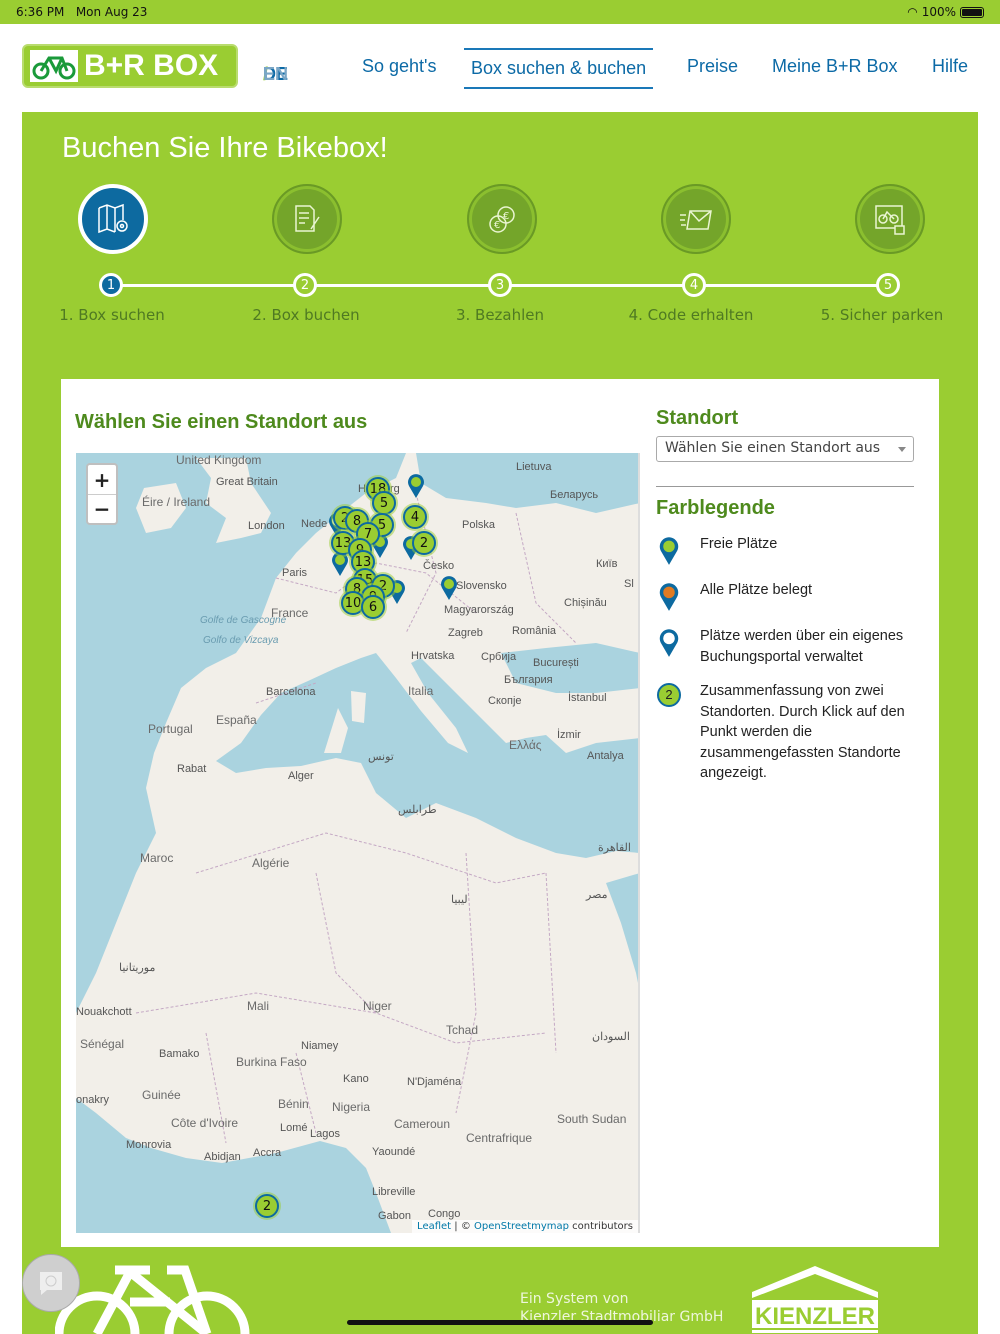  What do you see at coordinates (972, 12) in the screenshot?
I see `battery-icon` at bounding box center [972, 12].